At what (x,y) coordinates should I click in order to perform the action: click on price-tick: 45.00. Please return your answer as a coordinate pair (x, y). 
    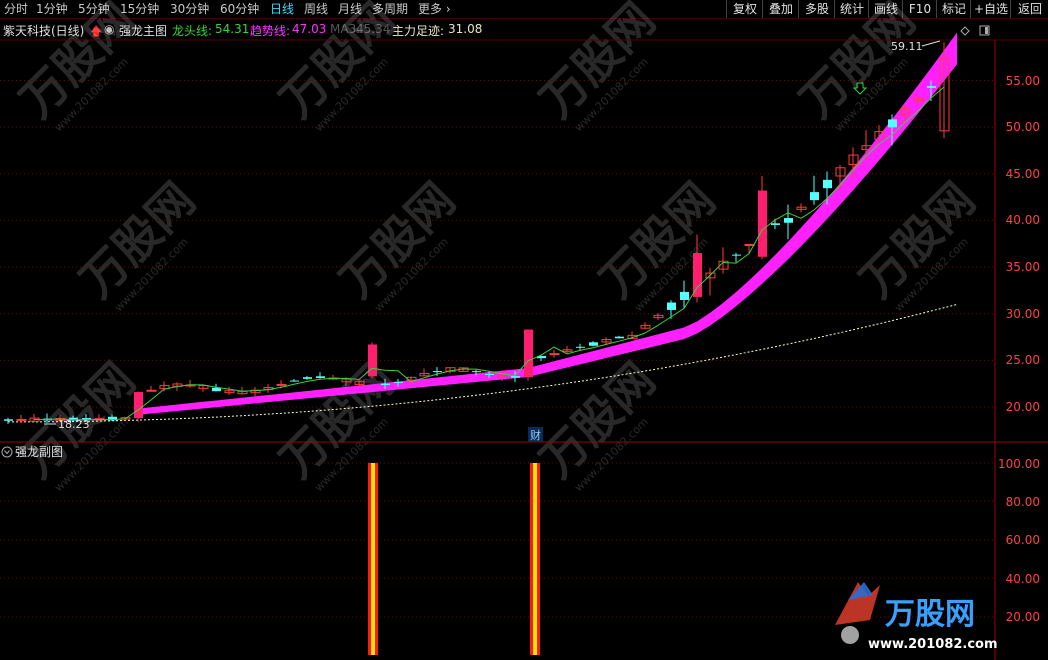
    Looking at the image, I should click on (1023, 174).